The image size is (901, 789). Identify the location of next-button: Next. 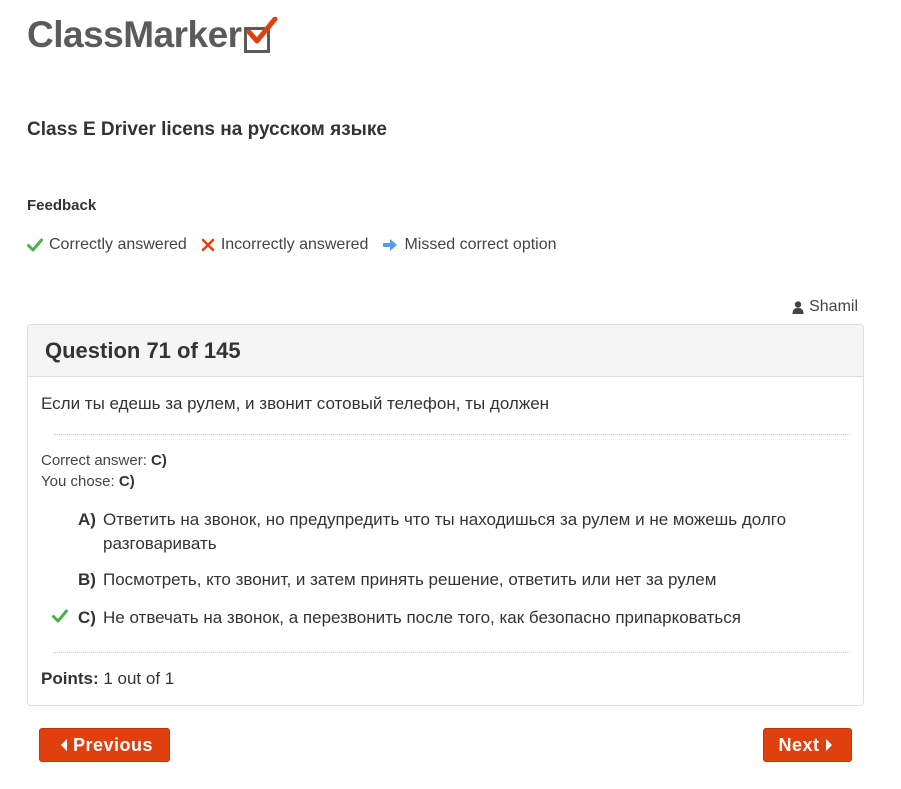
(807, 745).